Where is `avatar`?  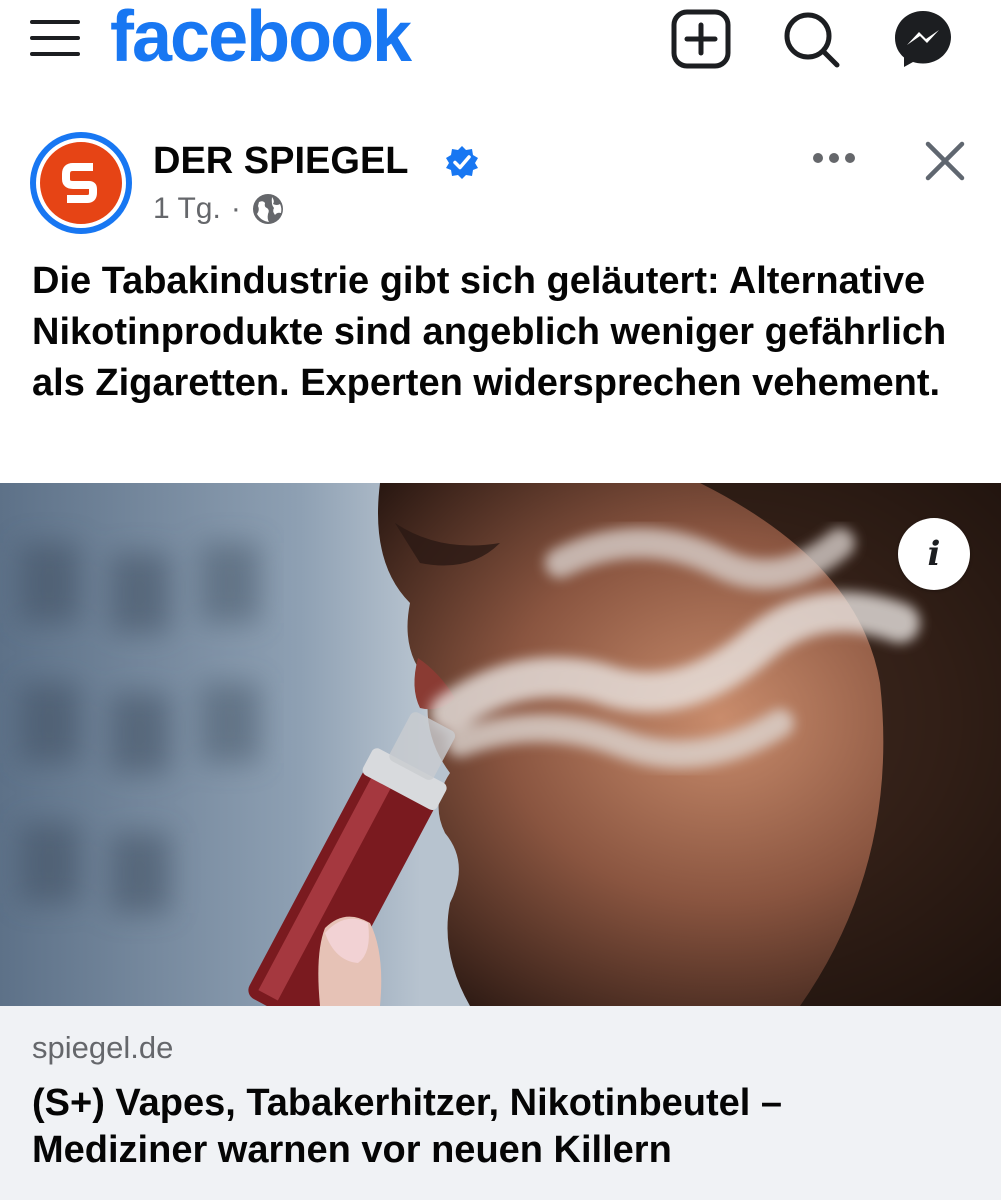 avatar is located at coordinates (81, 183).